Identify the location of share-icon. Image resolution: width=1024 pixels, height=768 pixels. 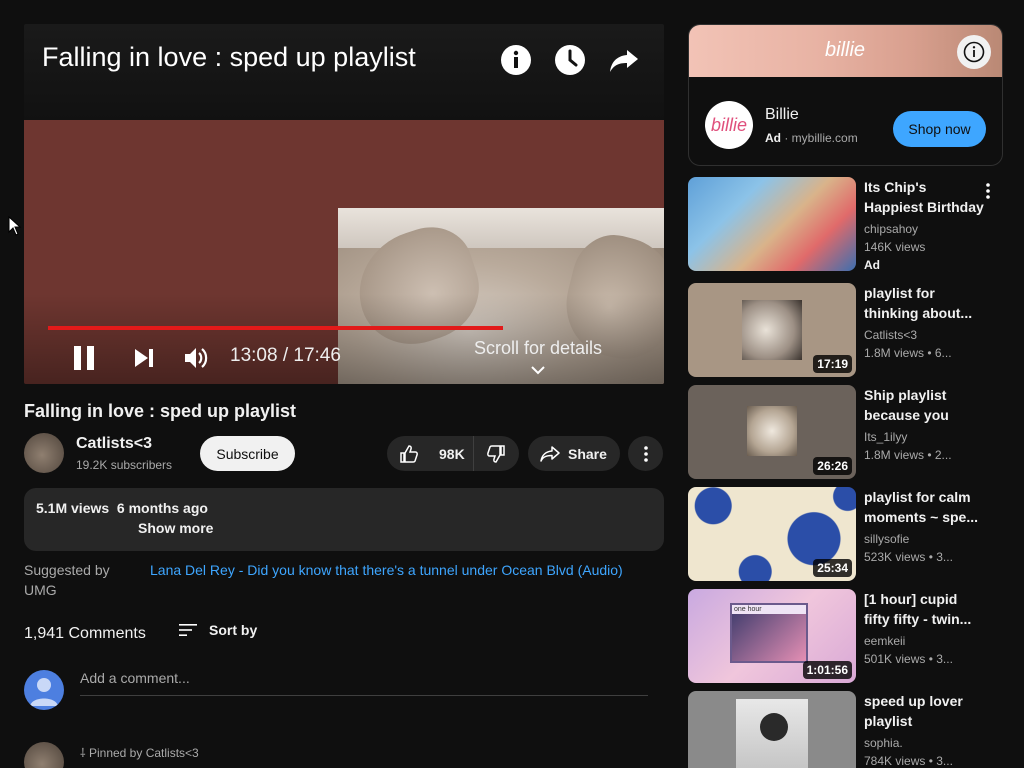
(550, 453).